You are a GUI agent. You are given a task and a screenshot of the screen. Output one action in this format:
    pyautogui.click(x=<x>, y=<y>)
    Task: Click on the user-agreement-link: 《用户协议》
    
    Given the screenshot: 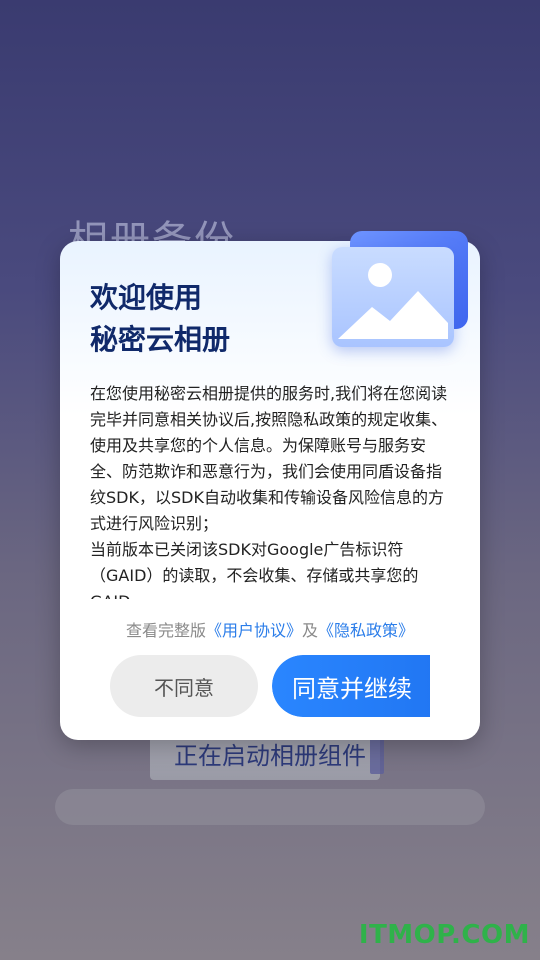 What is the action you would take?
    pyautogui.click(x=254, y=630)
    